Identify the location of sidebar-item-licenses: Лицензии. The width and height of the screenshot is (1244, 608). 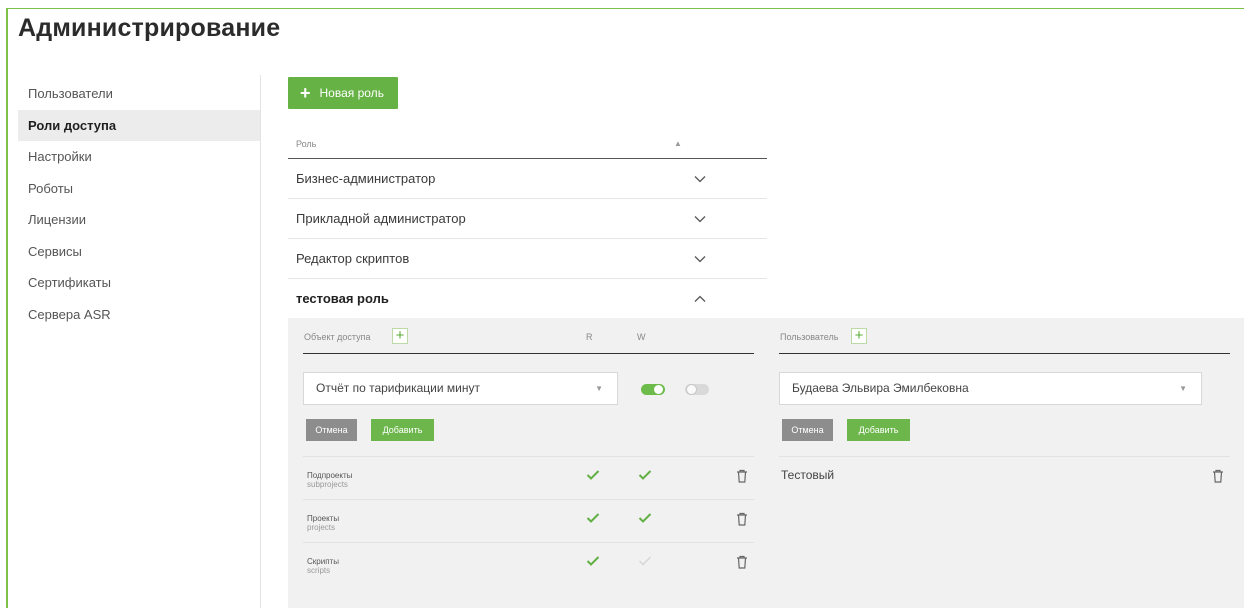
(139, 220).